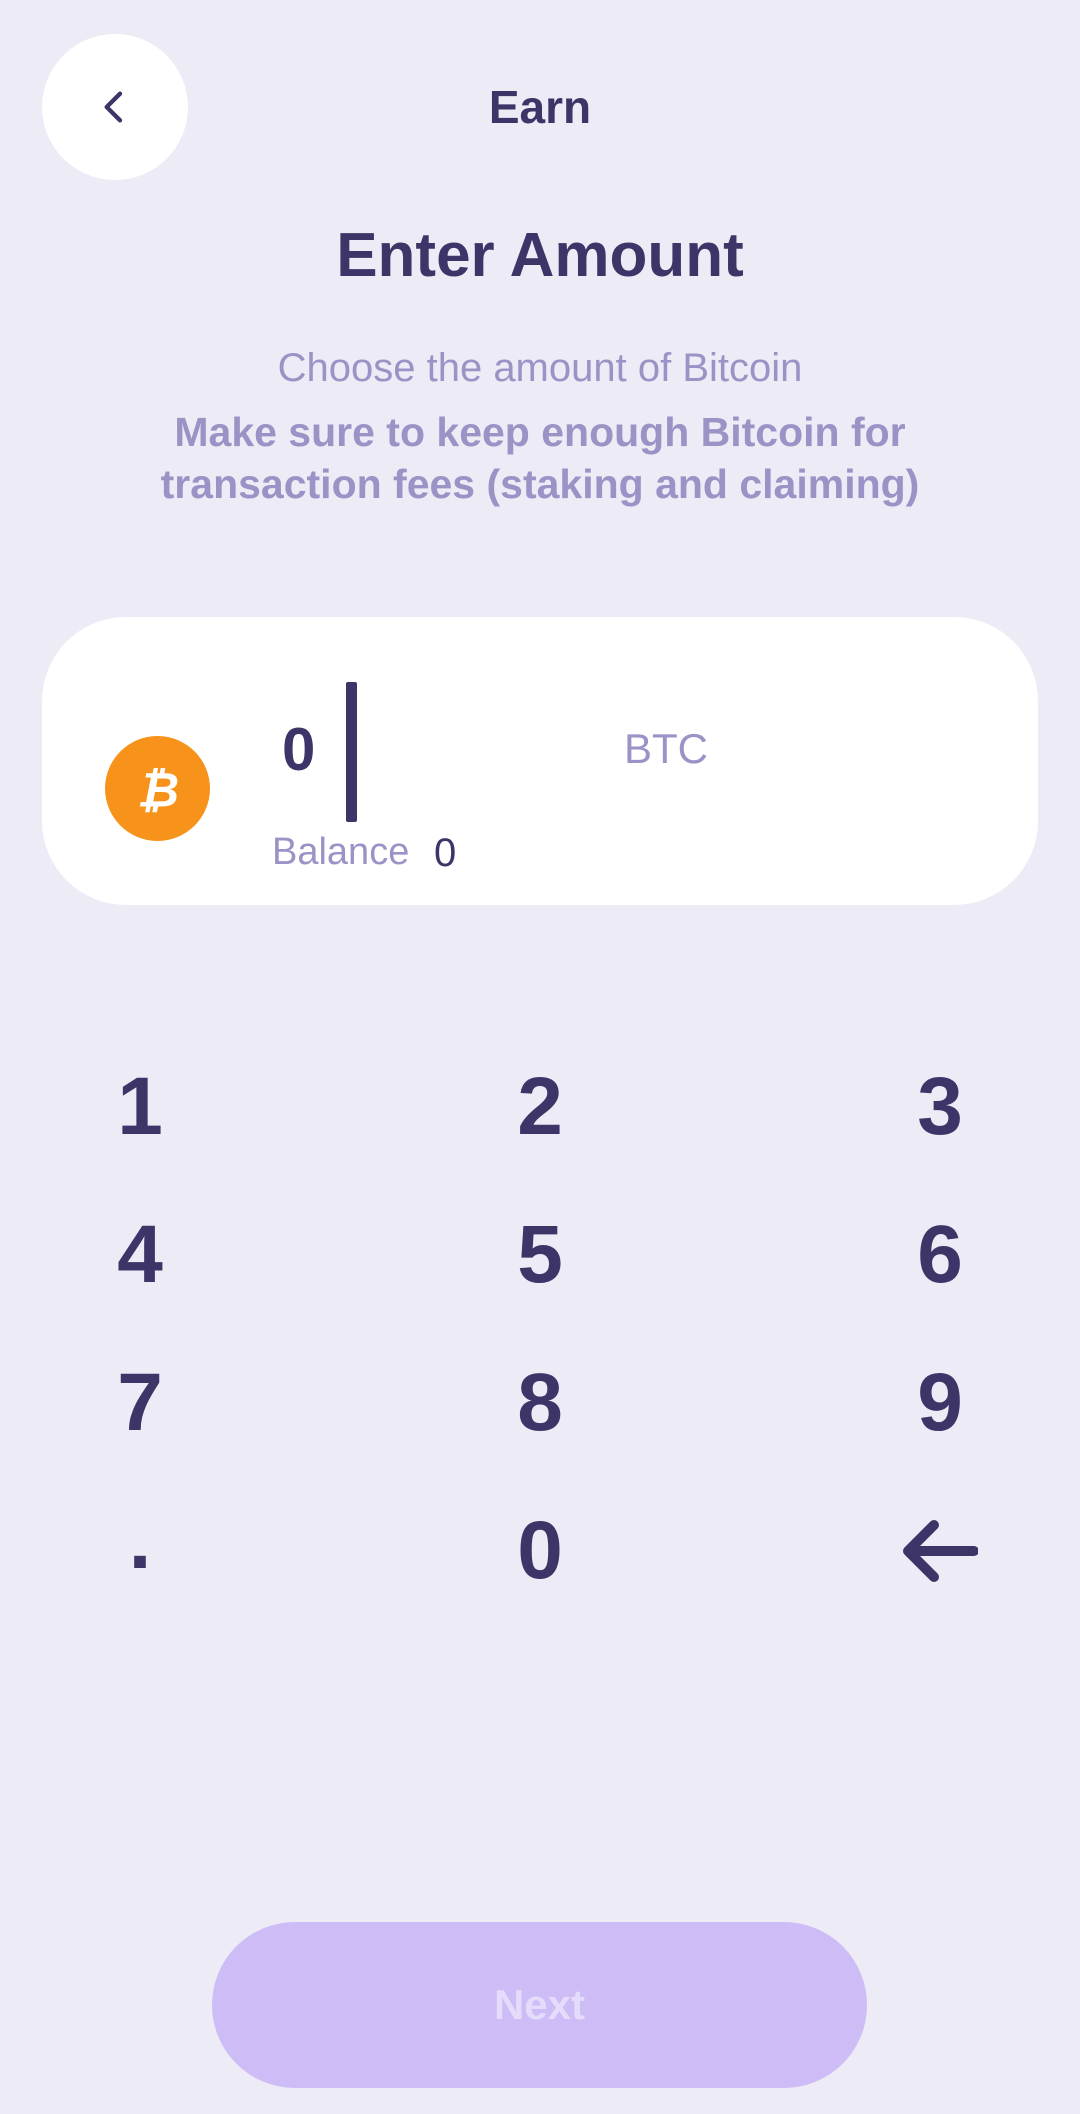  What do you see at coordinates (540, 1551) in the screenshot?
I see `key-0: 0` at bounding box center [540, 1551].